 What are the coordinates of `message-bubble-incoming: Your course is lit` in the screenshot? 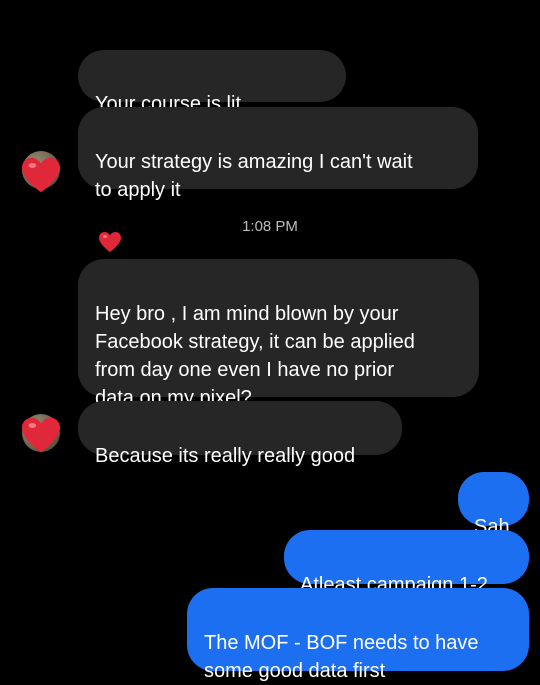 It's located at (212, 151).